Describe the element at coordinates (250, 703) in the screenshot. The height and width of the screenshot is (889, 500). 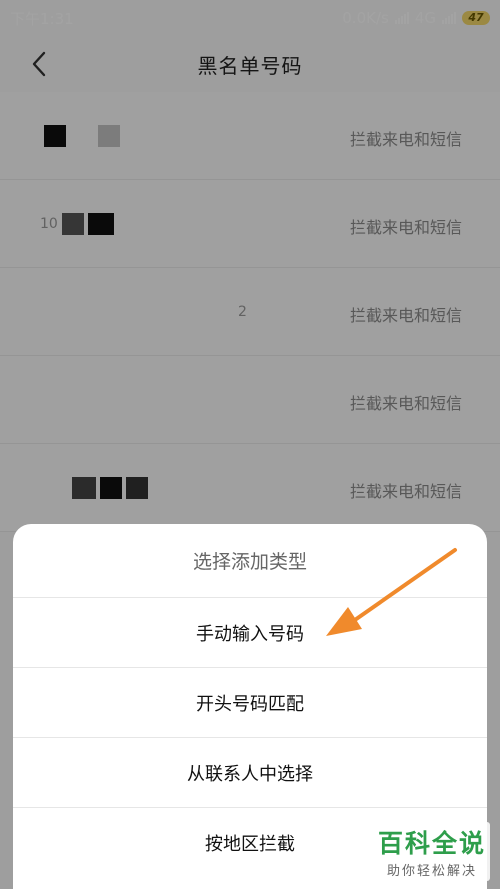
I see `option-prefix-match: 开头号码匹配` at that location.